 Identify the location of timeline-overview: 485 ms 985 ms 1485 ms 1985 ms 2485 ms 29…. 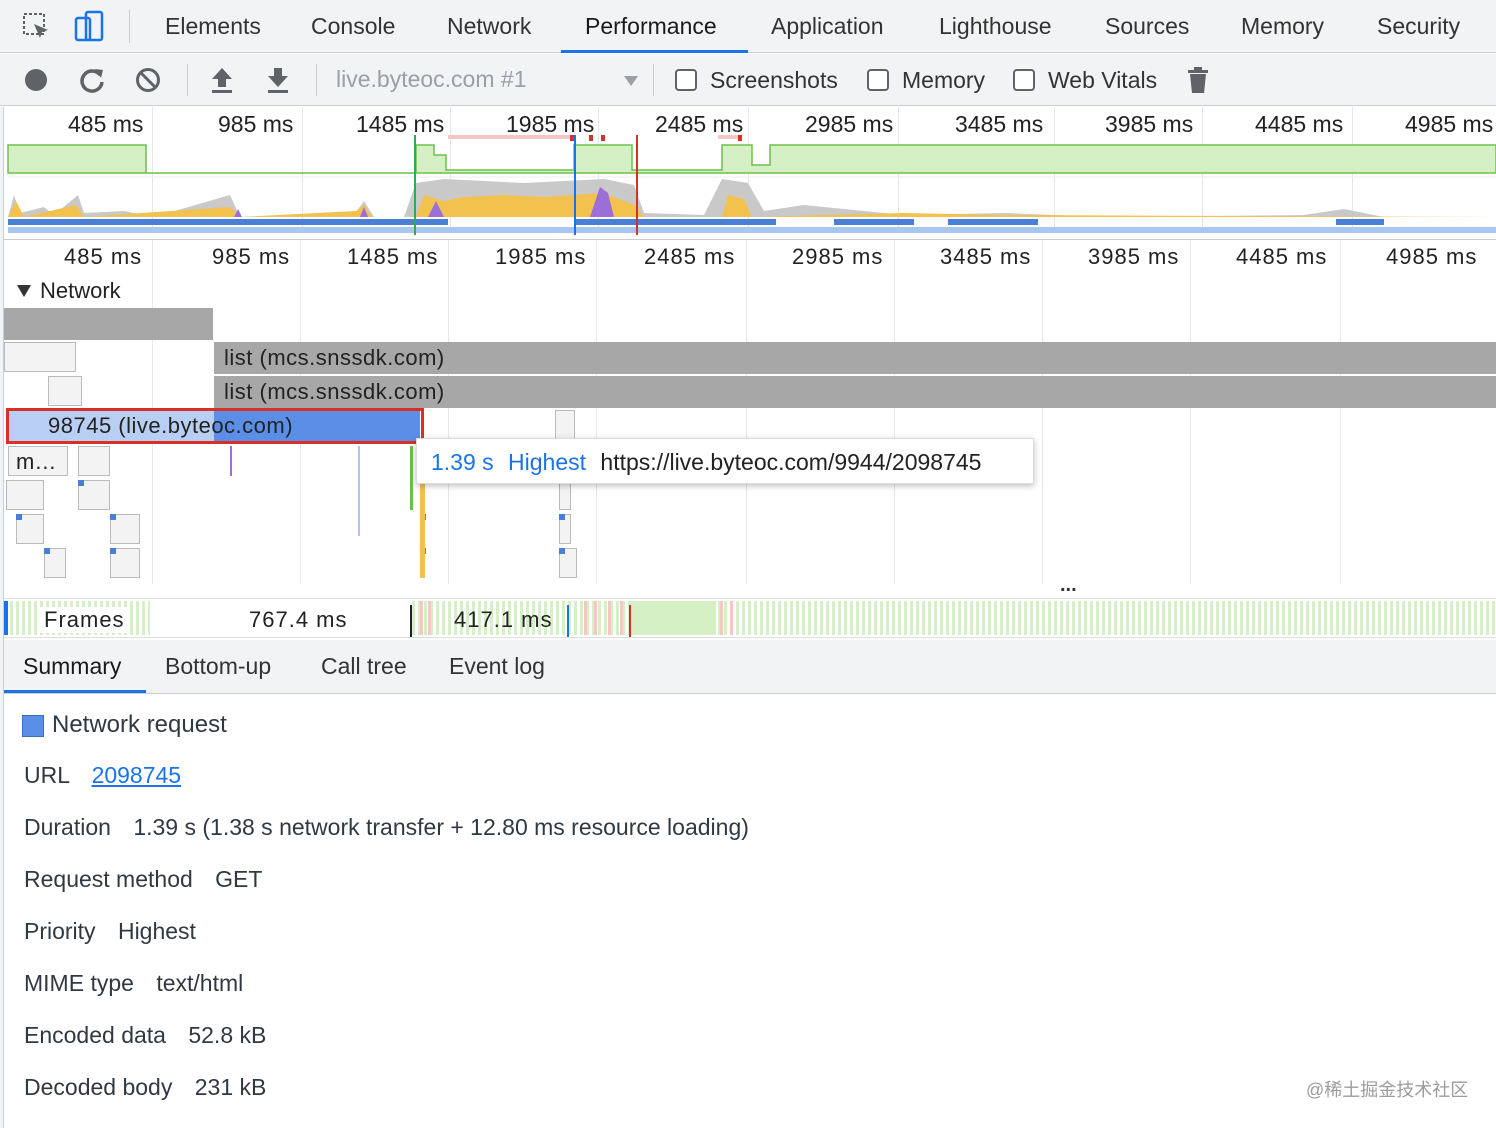
(750, 173).